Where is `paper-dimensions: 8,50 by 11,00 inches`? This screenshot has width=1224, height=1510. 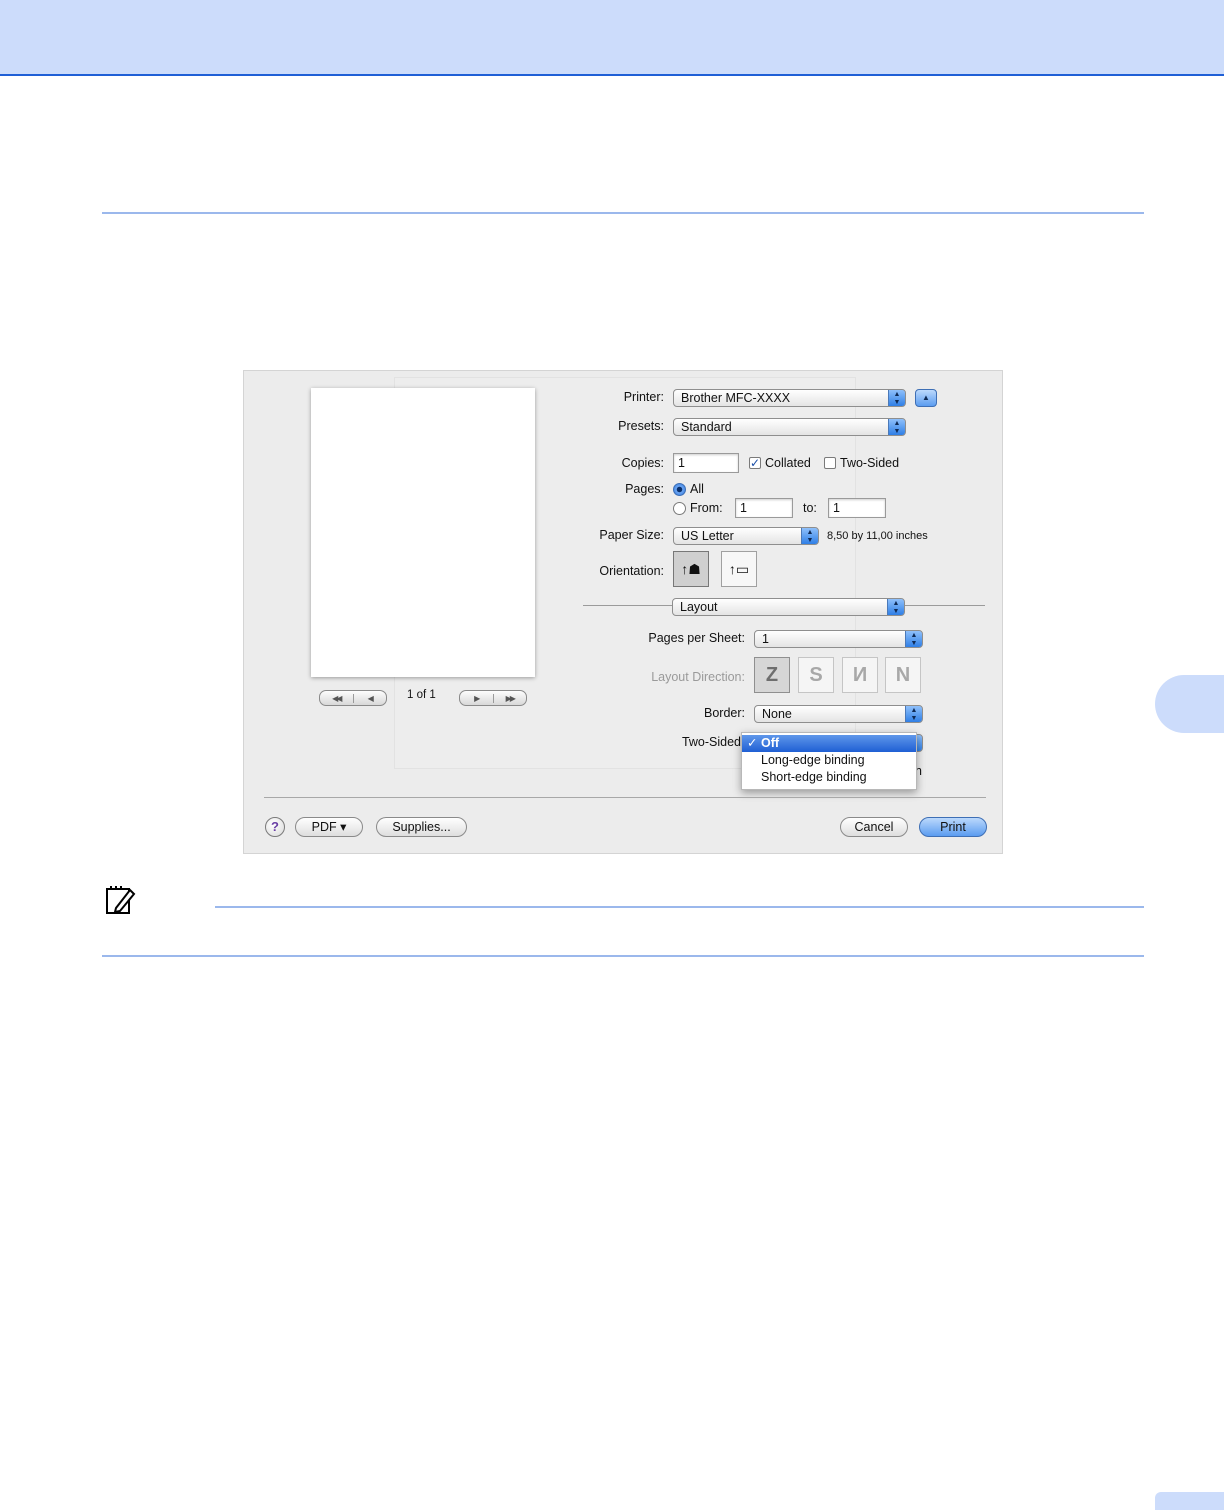 paper-dimensions: 8,50 by 11,00 inches is located at coordinates (877, 536).